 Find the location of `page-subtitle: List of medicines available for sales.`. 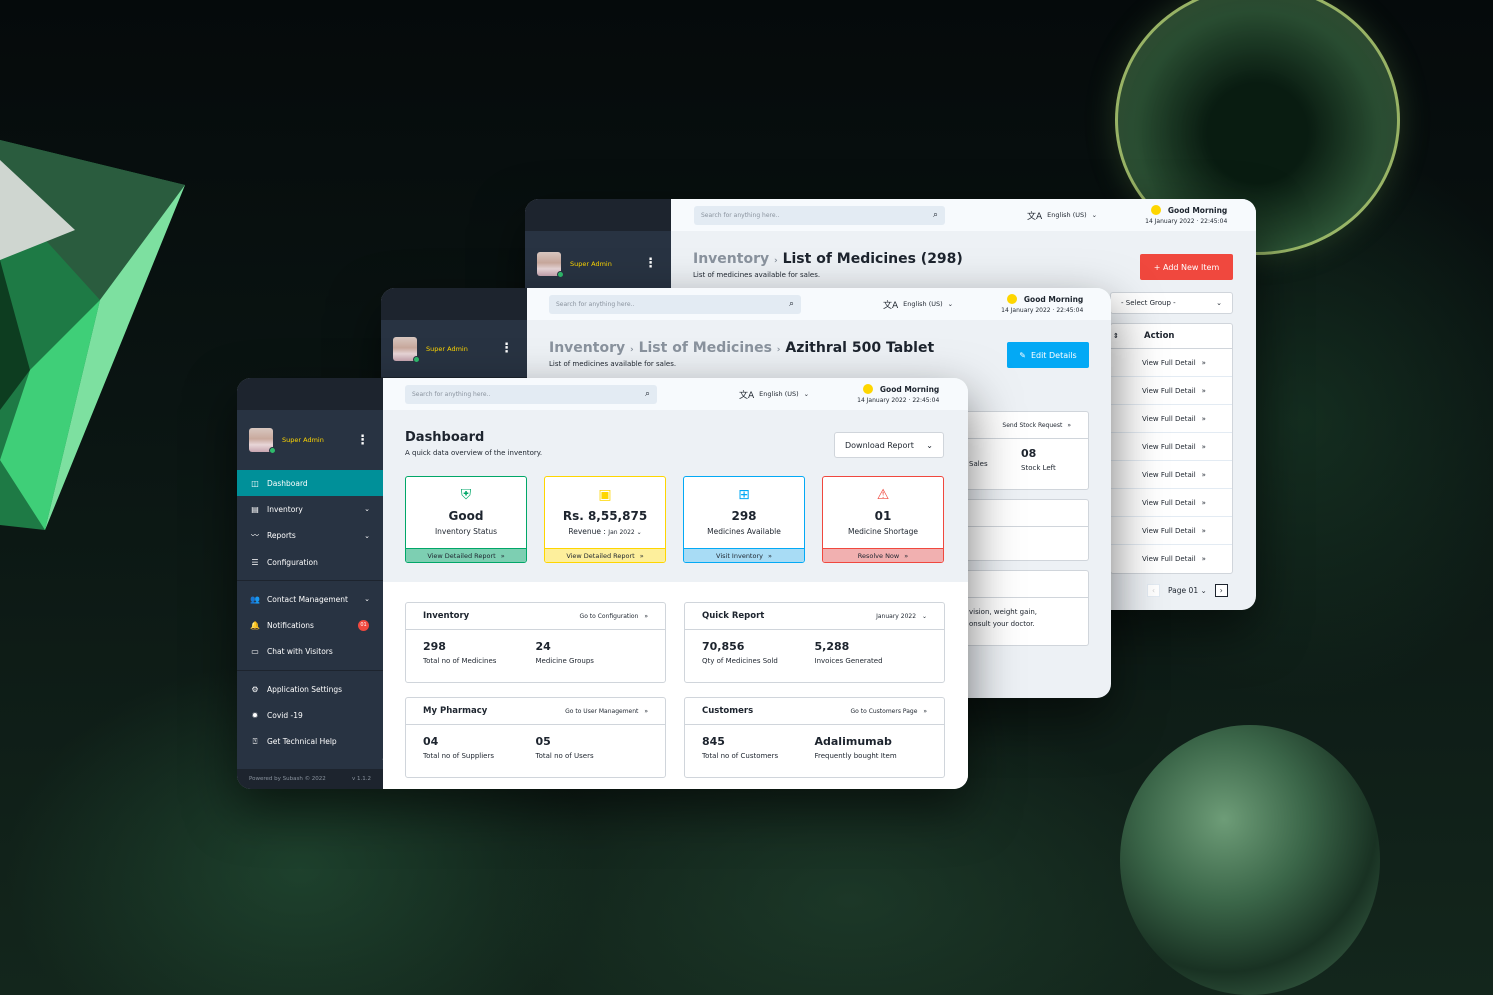

page-subtitle: List of medicines available for sales. is located at coordinates (757, 275).